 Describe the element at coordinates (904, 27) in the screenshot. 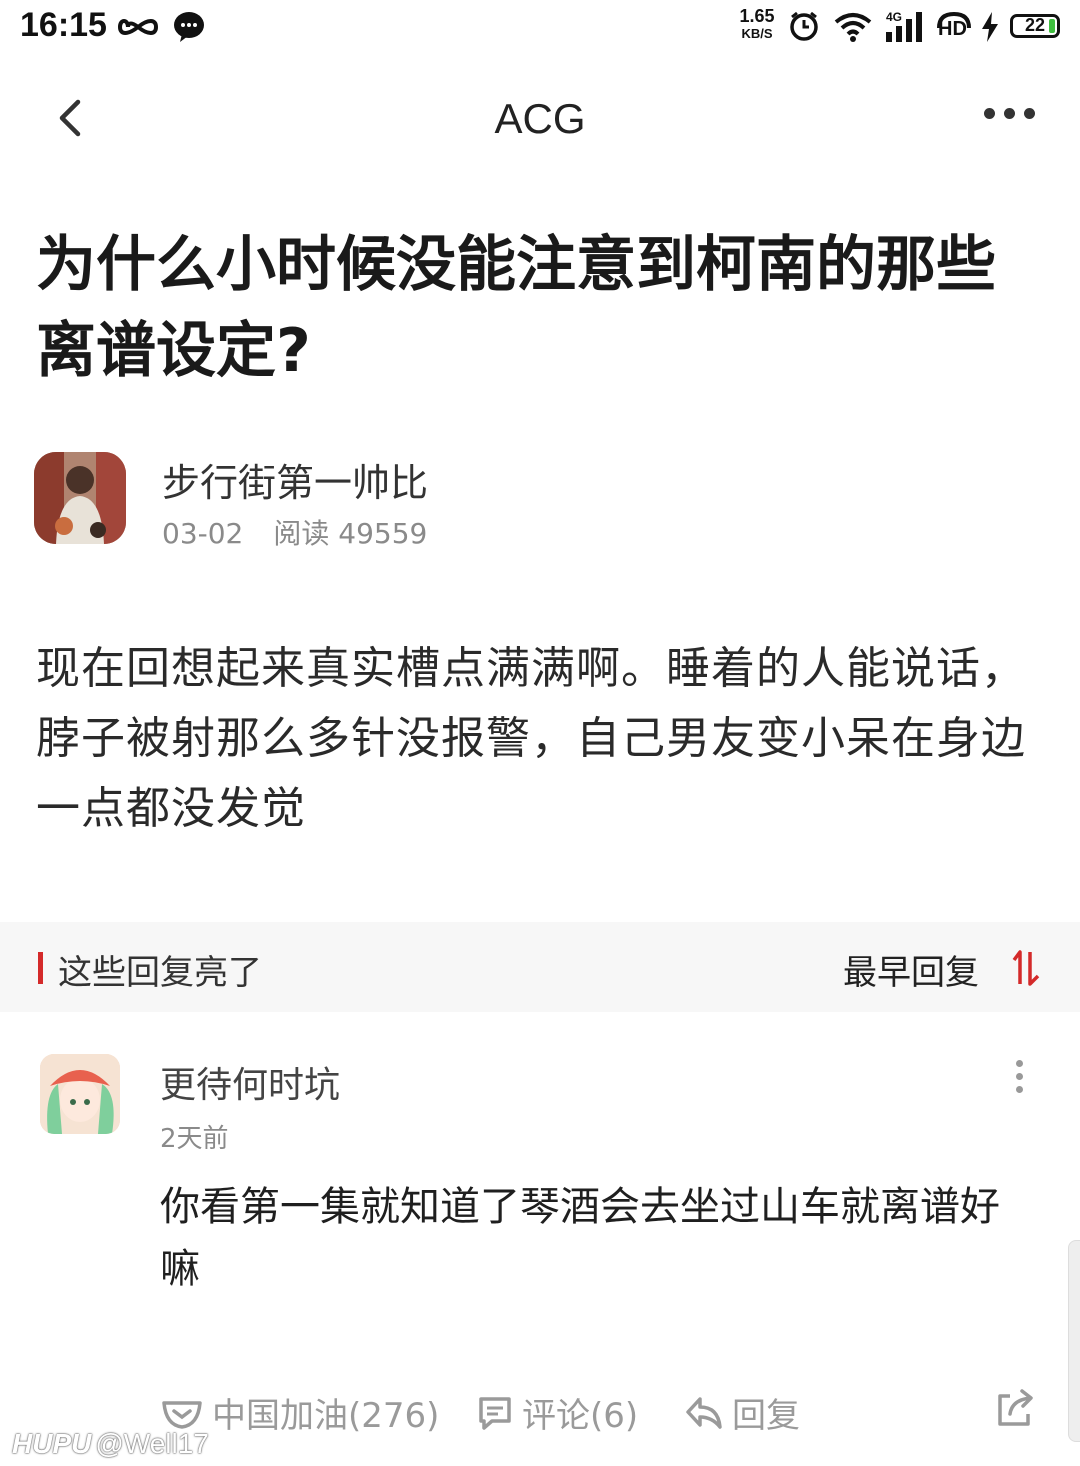

I see `signal-icon` at that location.